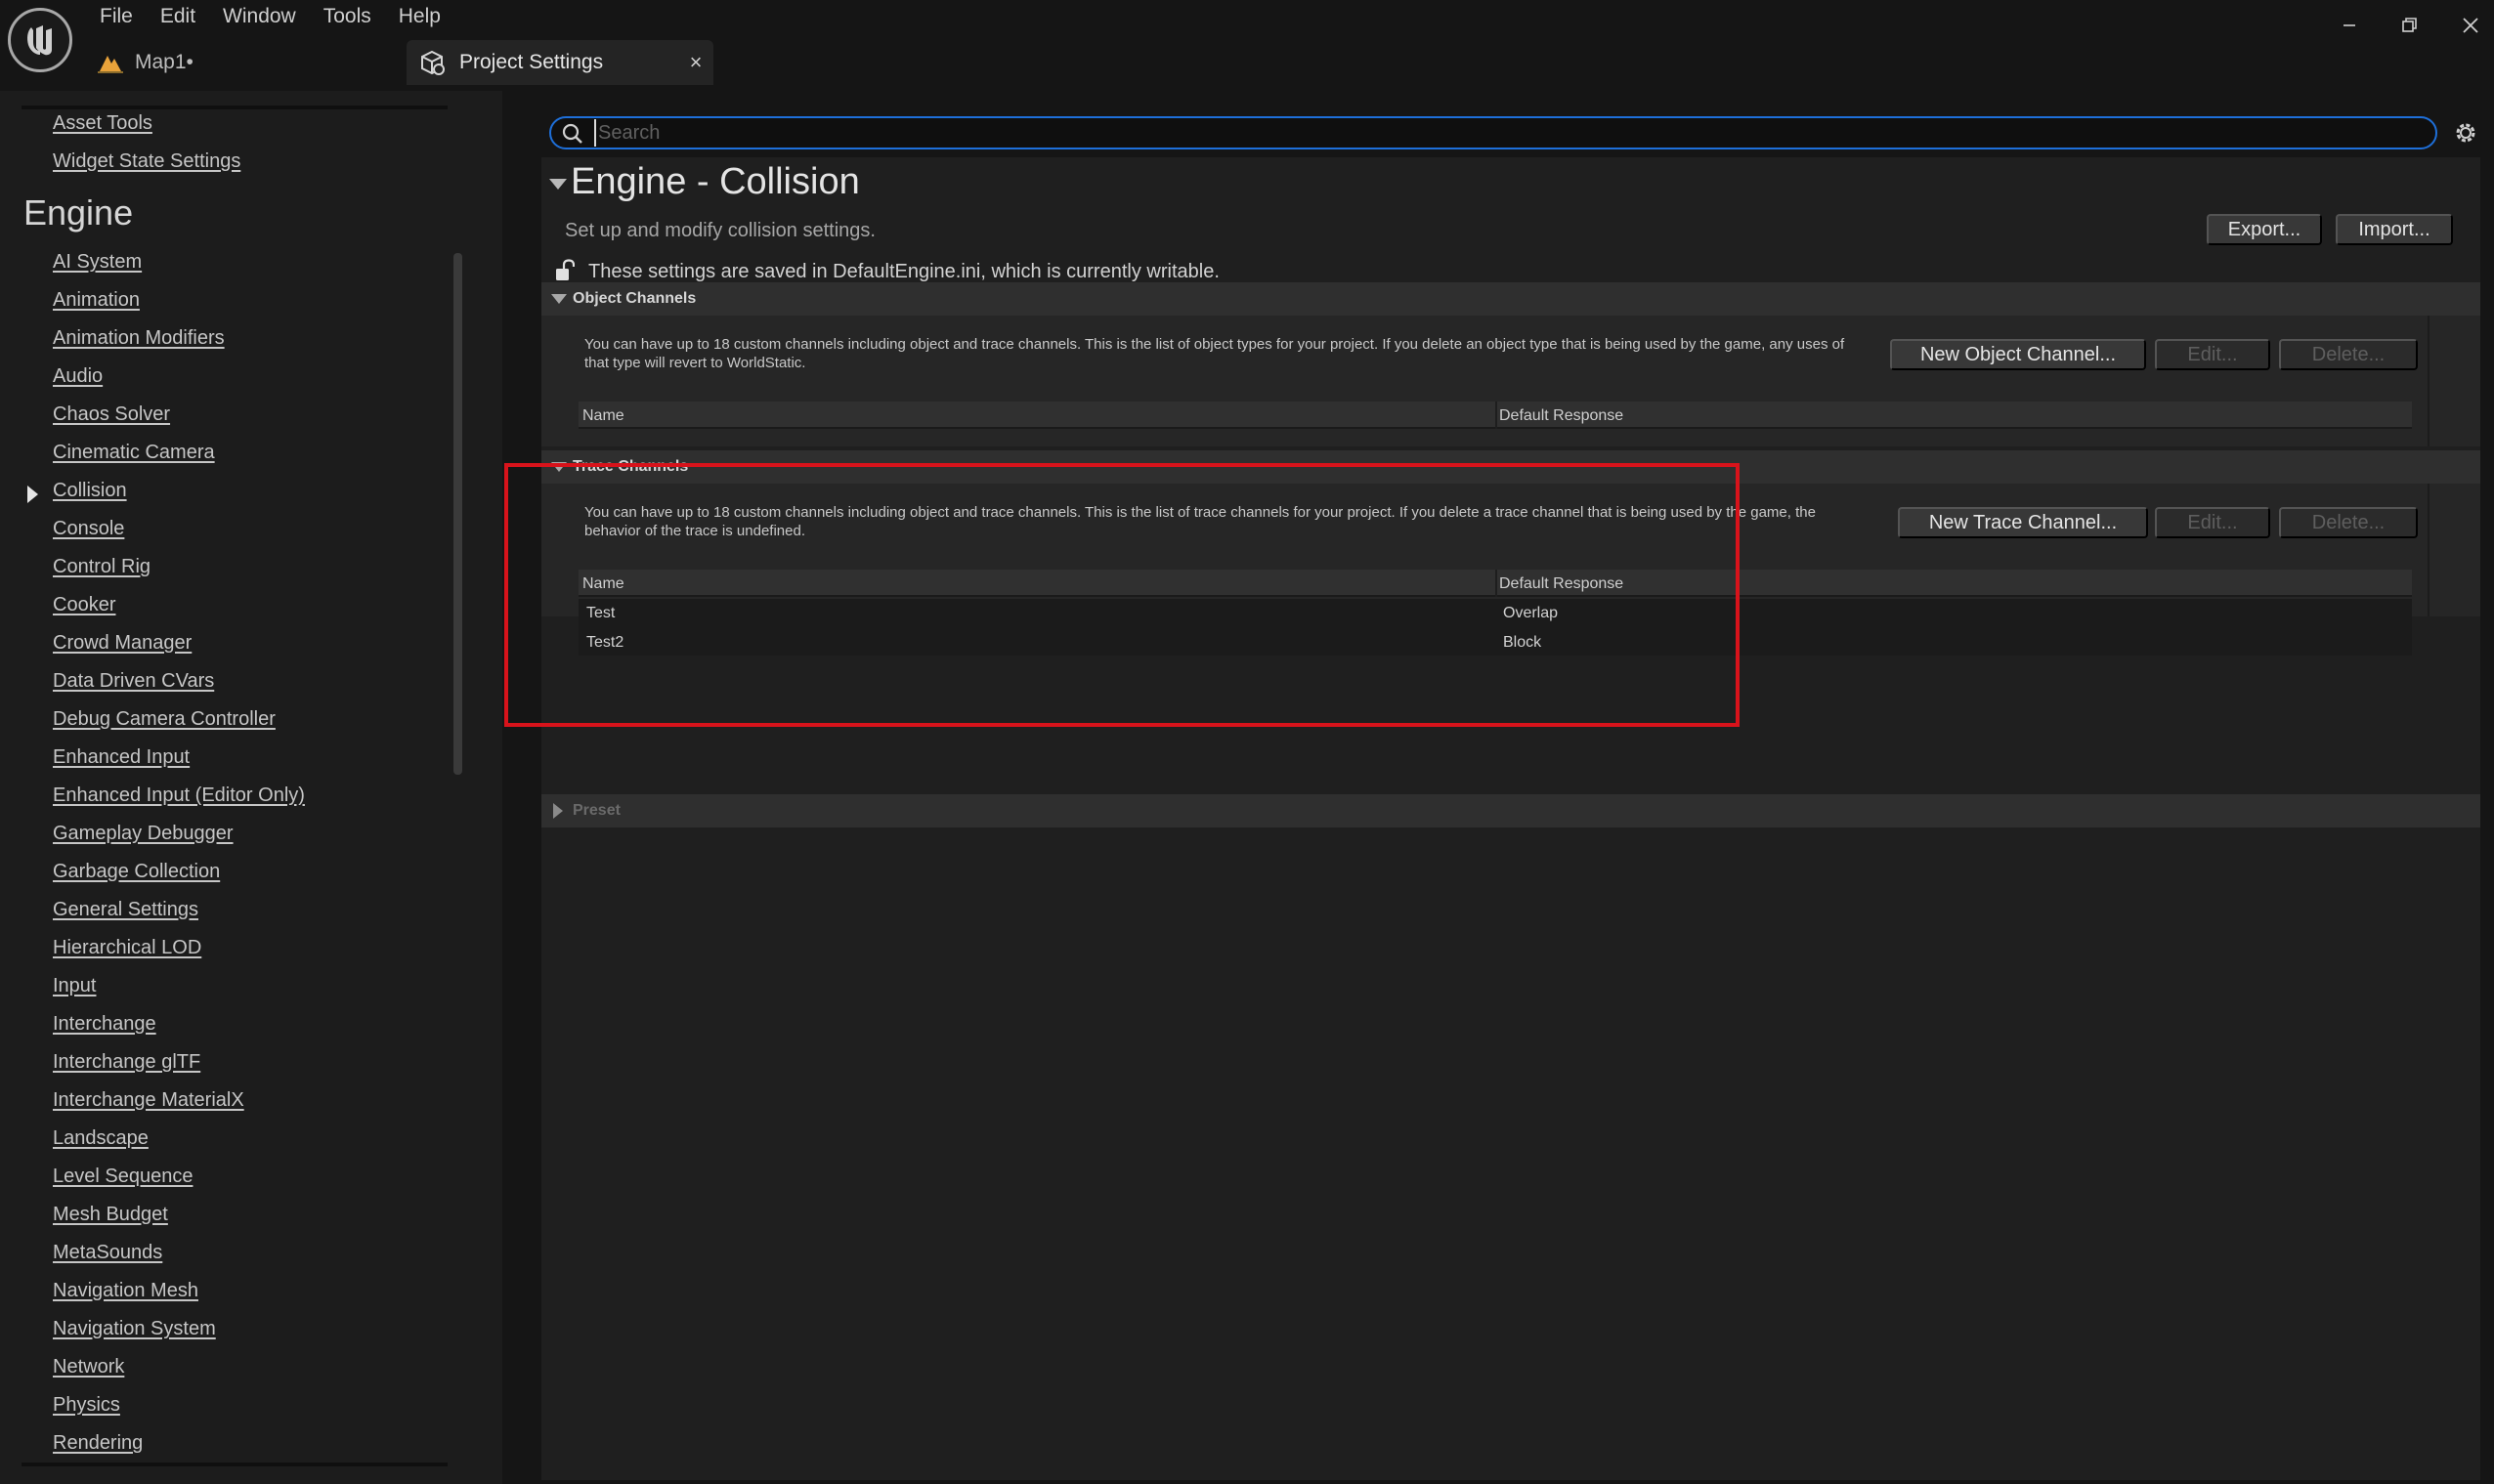  What do you see at coordinates (597, 810) in the screenshot?
I see `category-title: Preset` at bounding box center [597, 810].